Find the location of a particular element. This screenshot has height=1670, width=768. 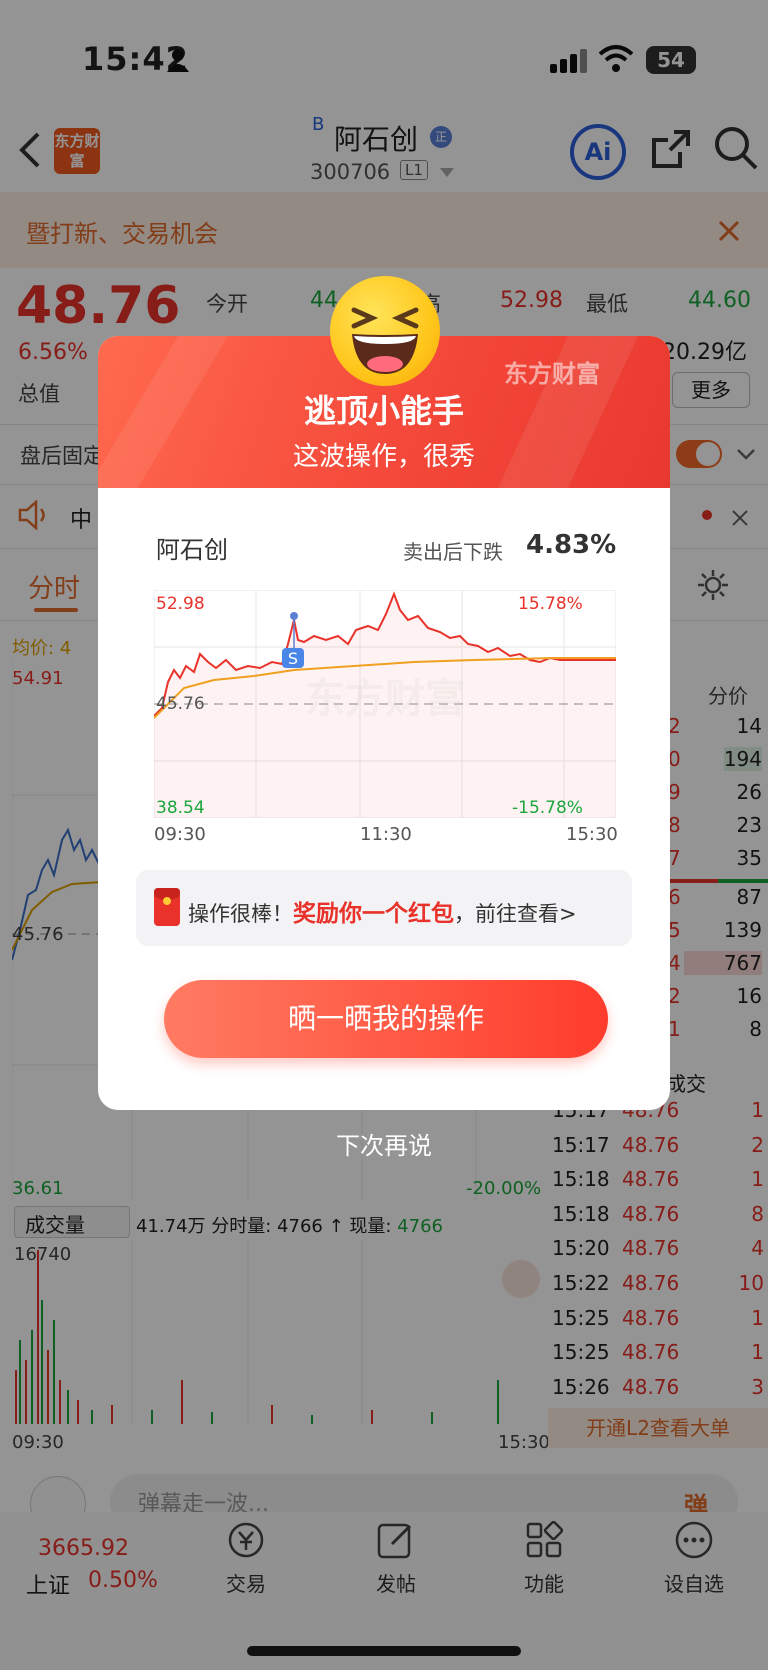

chart-mid-value: 45.76 is located at coordinates (180, 704).